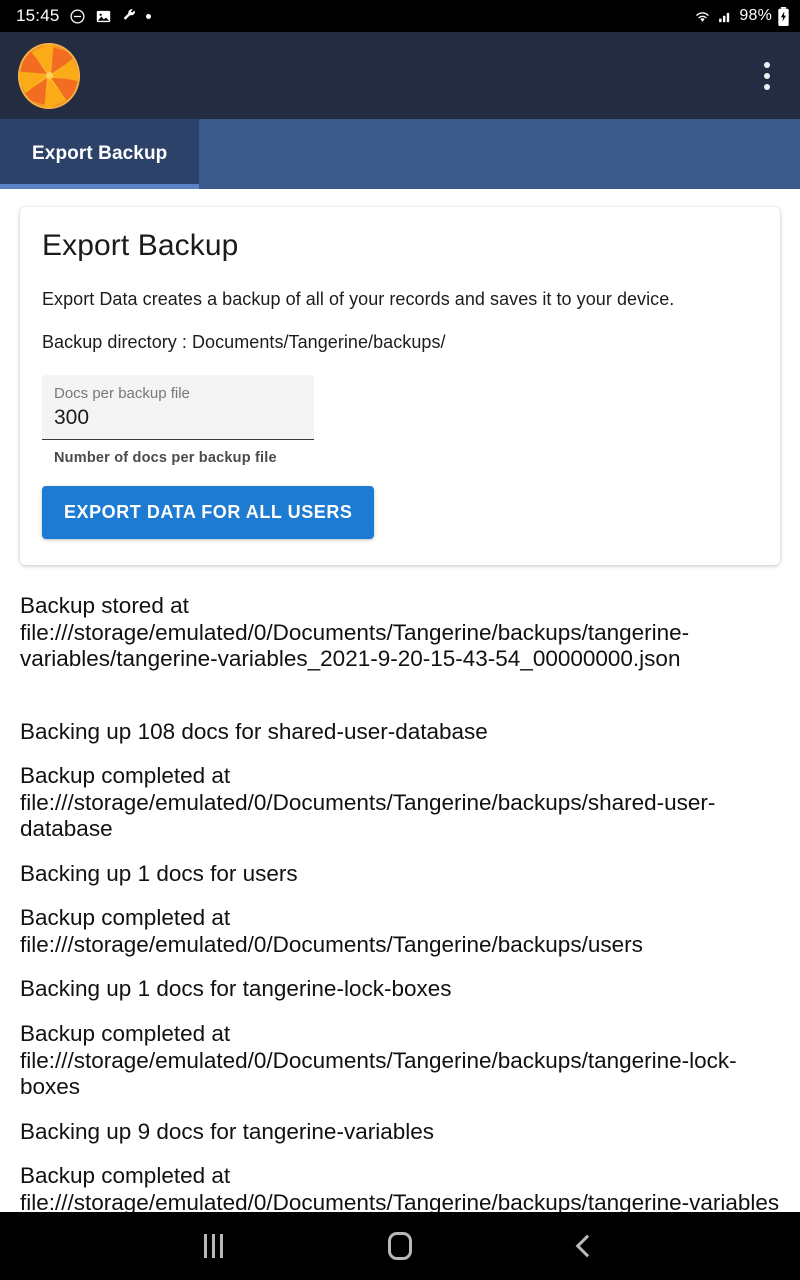  What do you see at coordinates (755, 15) in the screenshot?
I see `battery-percent-label: 98%` at bounding box center [755, 15].